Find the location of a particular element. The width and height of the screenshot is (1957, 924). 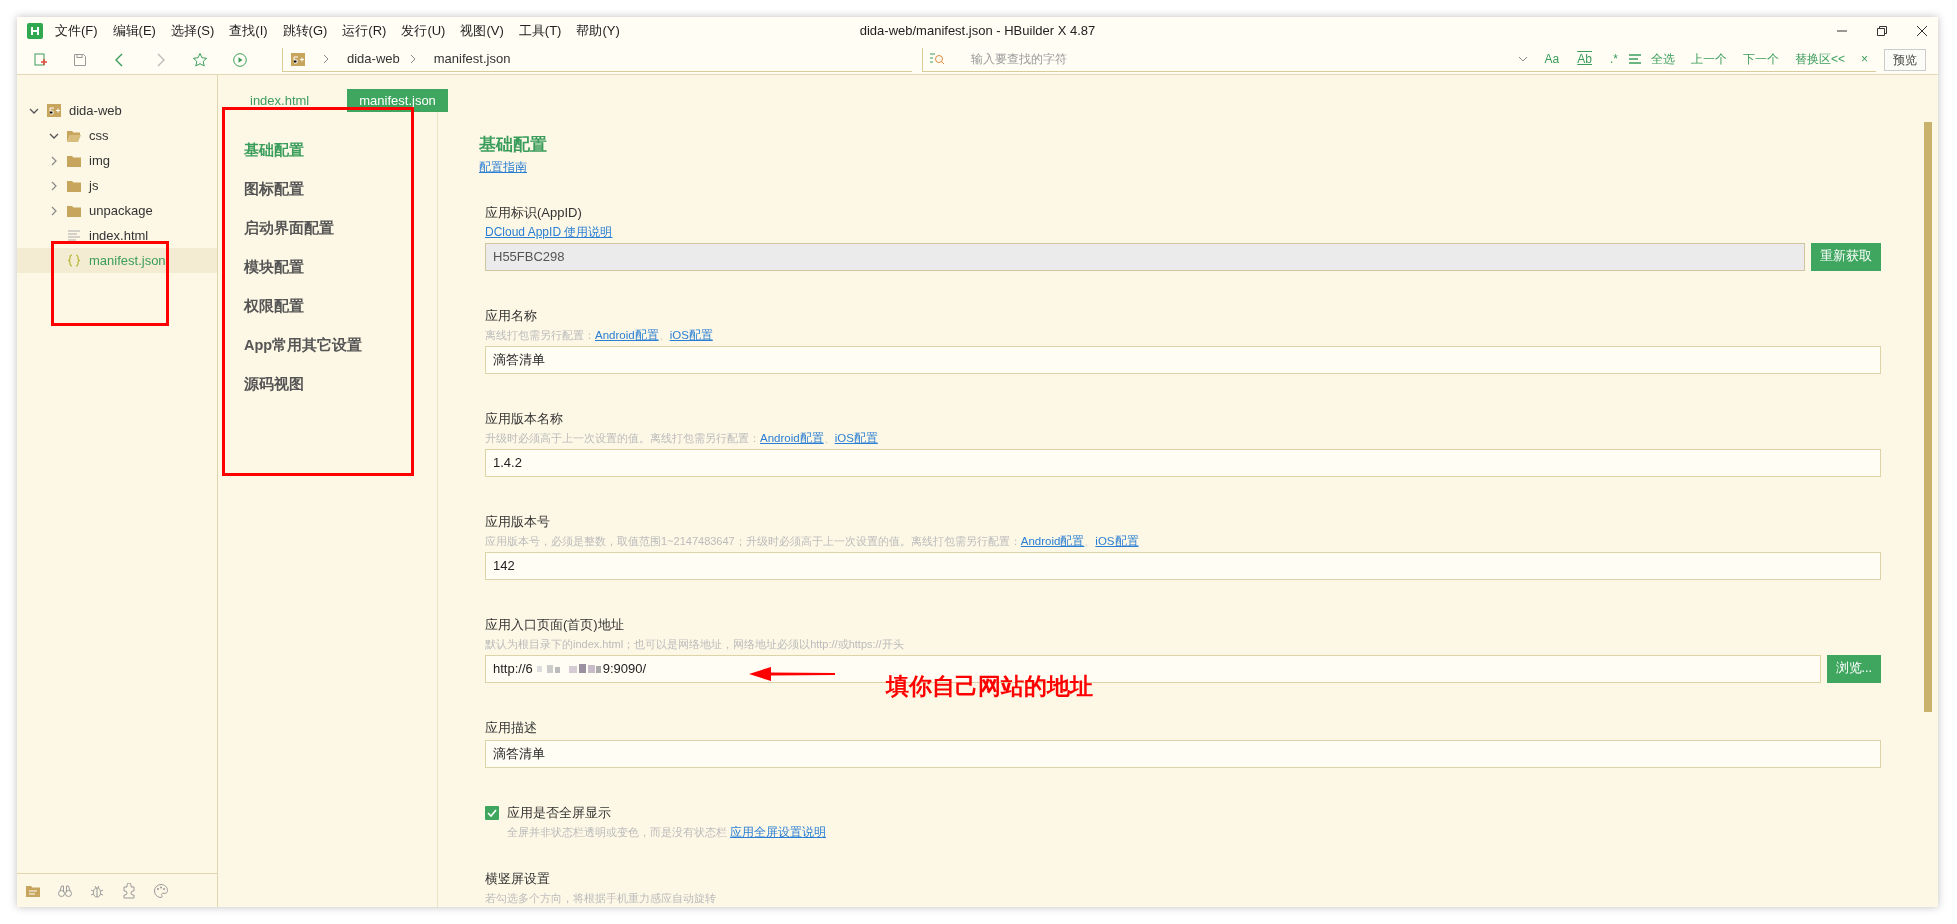

menu-item: 帮助(Y) is located at coordinates (598, 31).